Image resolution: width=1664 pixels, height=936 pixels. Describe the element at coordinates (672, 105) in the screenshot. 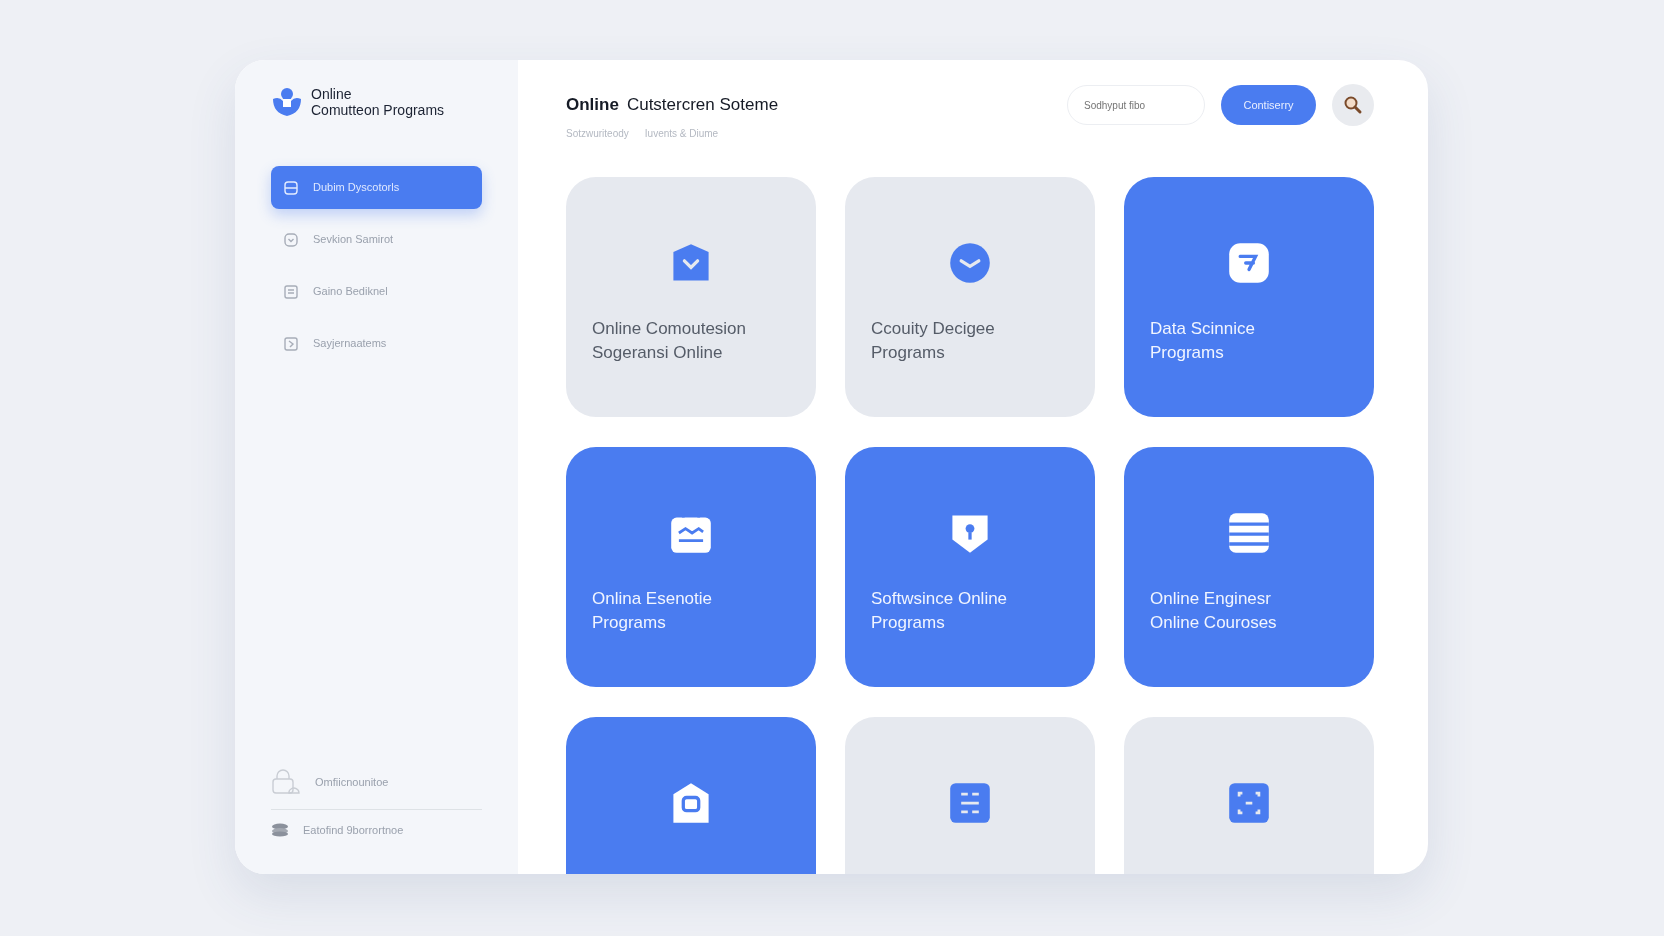

I see `page-title: Online Cutstercren Soteme` at that location.